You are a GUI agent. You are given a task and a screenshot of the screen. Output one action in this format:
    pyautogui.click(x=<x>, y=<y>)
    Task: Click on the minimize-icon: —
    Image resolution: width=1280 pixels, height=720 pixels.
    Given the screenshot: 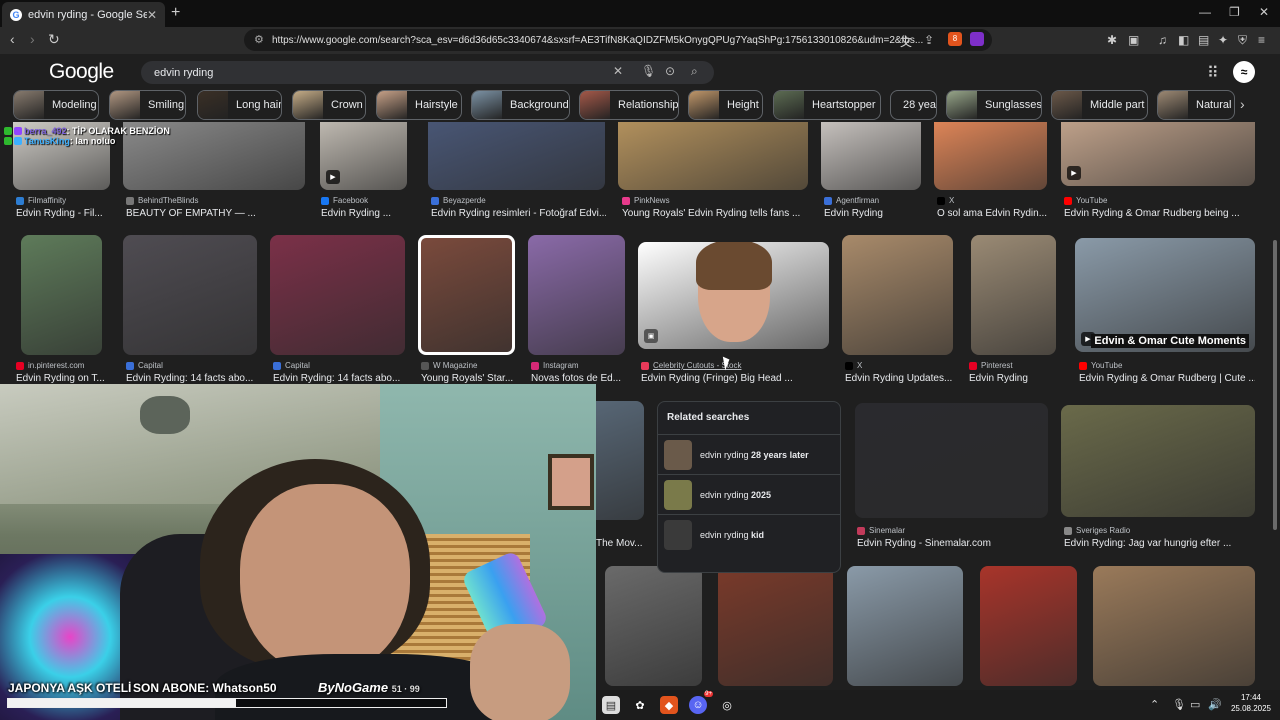 What is the action you would take?
    pyautogui.click(x=1205, y=12)
    